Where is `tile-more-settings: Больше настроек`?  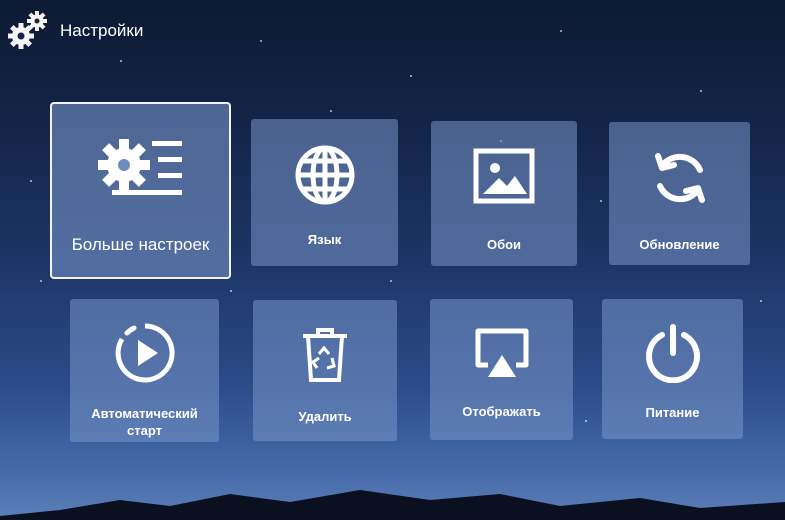
tile-more-settings: Больше настроек is located at coordinates (140, 190).